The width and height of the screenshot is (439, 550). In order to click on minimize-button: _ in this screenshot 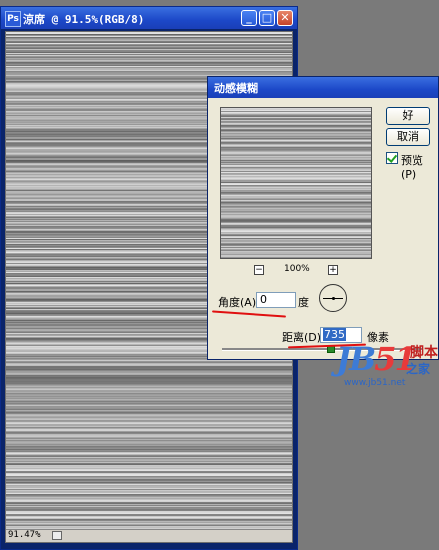, I will do `click(249, 18)`.